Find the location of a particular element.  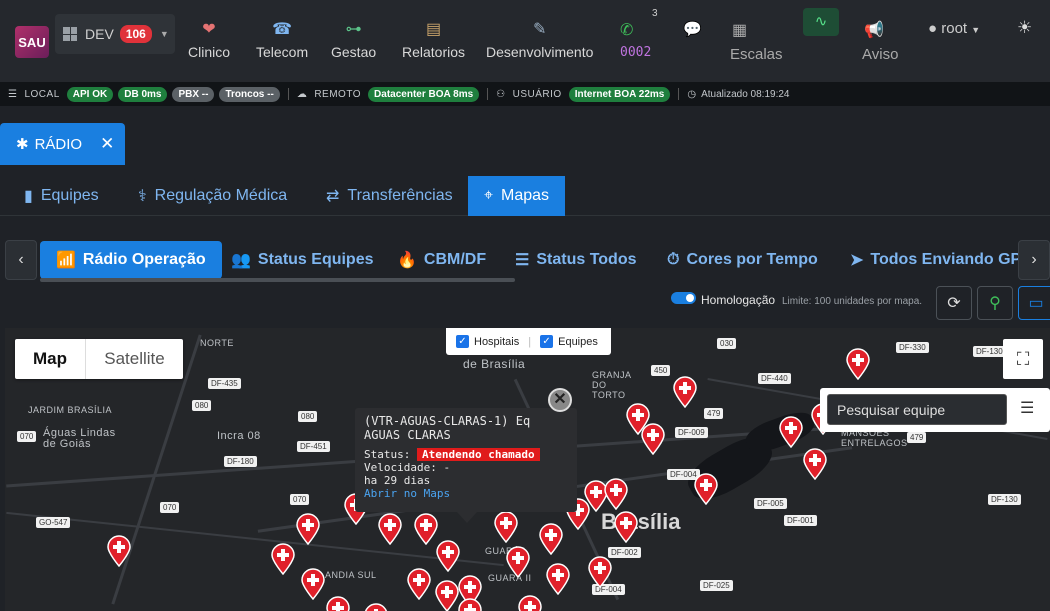

open-in-maps-link: Abrir no Maps is located at coordinates (466, 493).